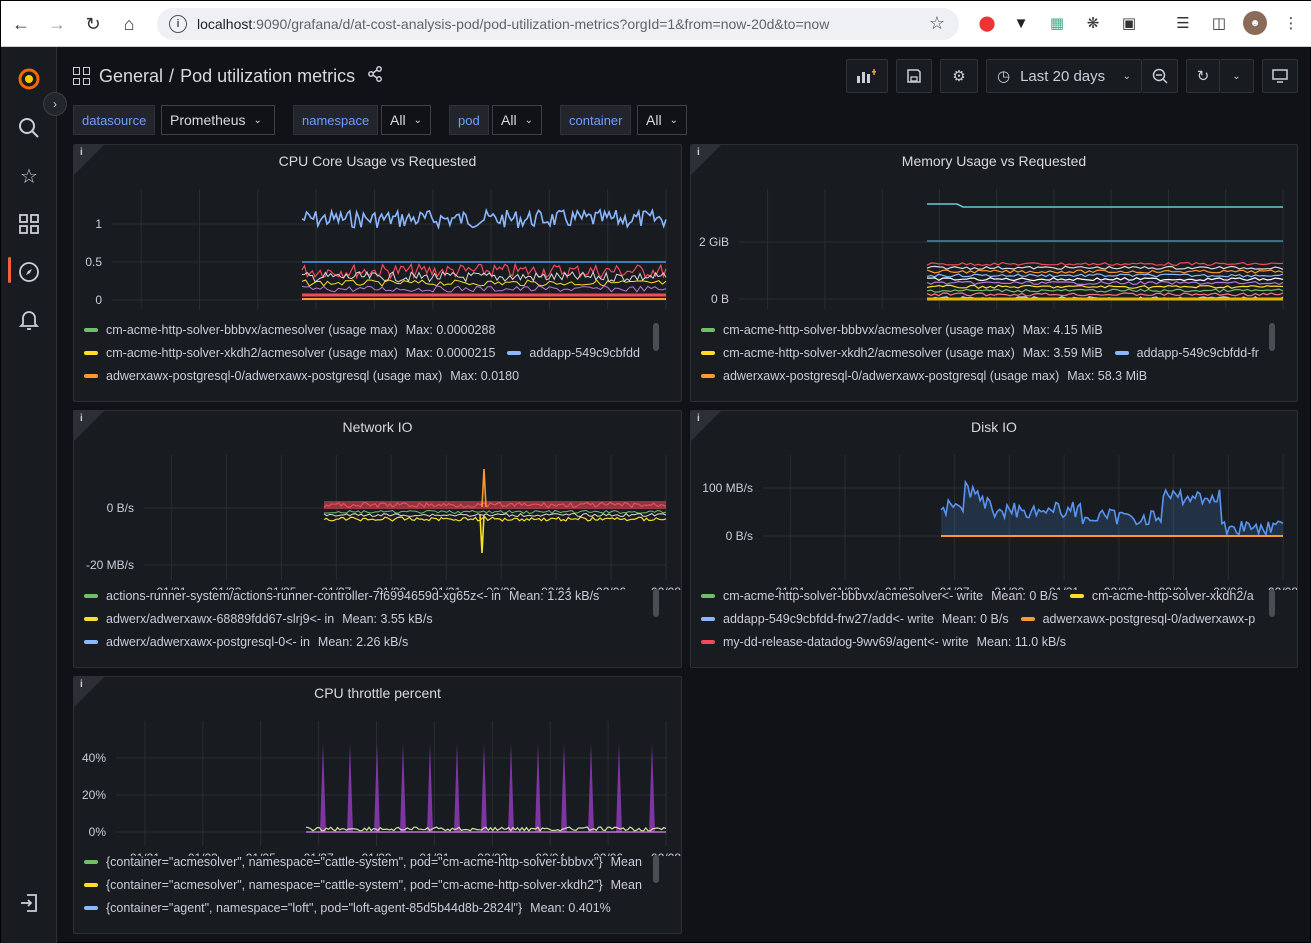 Image resolution: width=1311 pixels, height=943 pixels. I want to click on extension-red-shield-icon: ⬤, so click(987, 23).